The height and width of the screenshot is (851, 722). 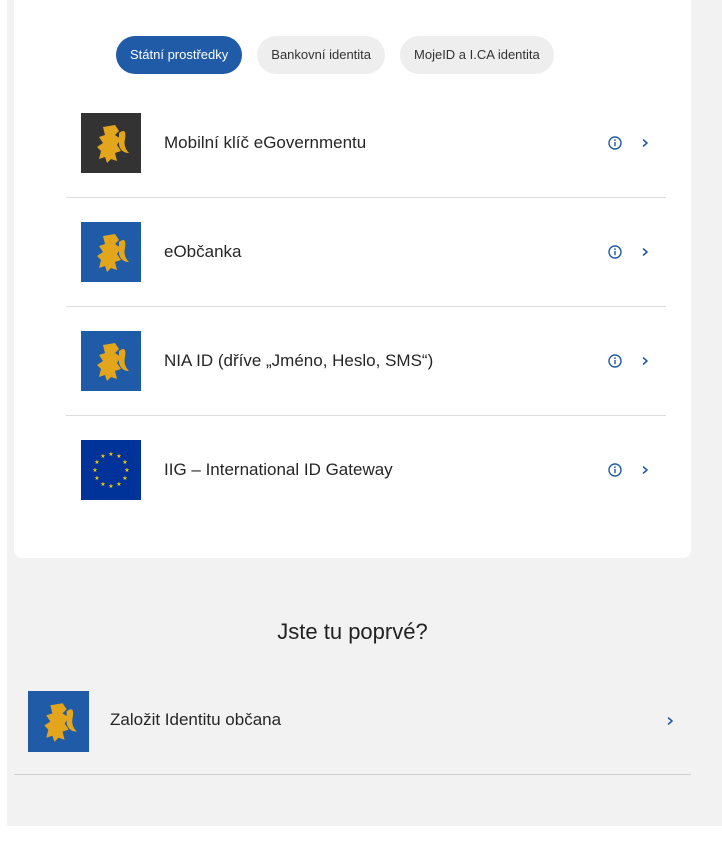 What do you see at coordinates (265, 142) in the screenshot?
I see `method-label: Mobilní klíč eGovernmentu` at bounding box center [265, 142].